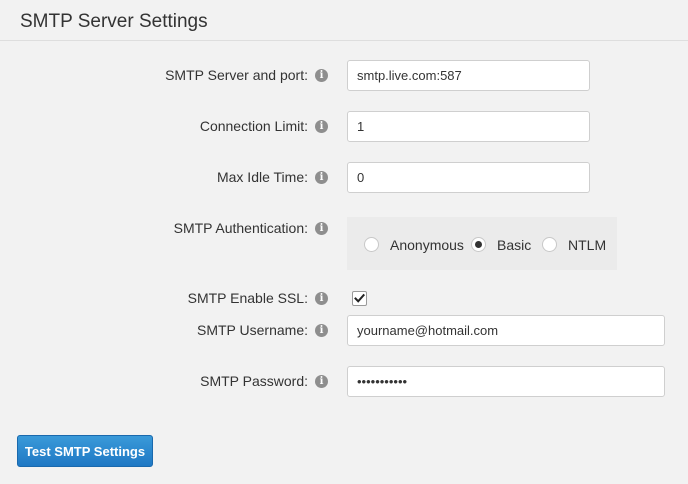 The height and width of the screenshot is (484, 688). What do you see at coordinates (321, 330) in the screenshot?
I see `username-info-icon: i` at bounding box center [321, 330].